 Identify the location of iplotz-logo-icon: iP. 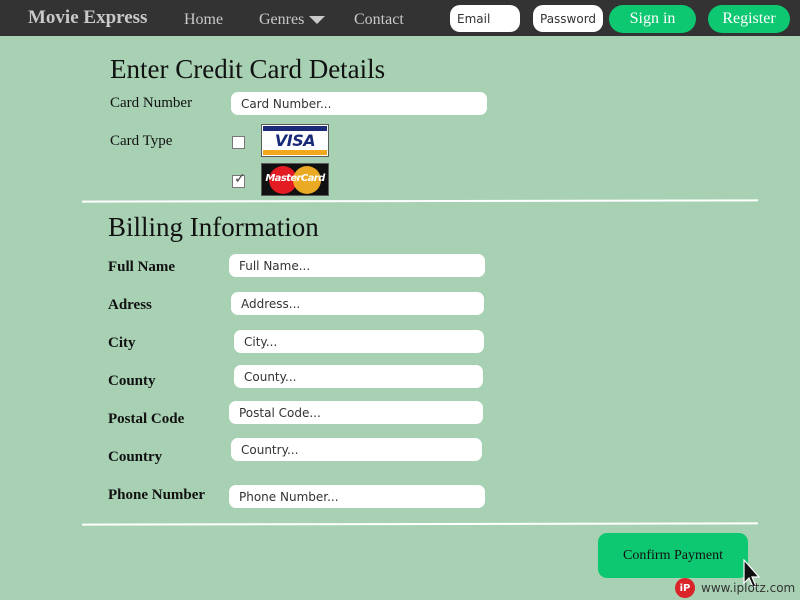
(685, 588).